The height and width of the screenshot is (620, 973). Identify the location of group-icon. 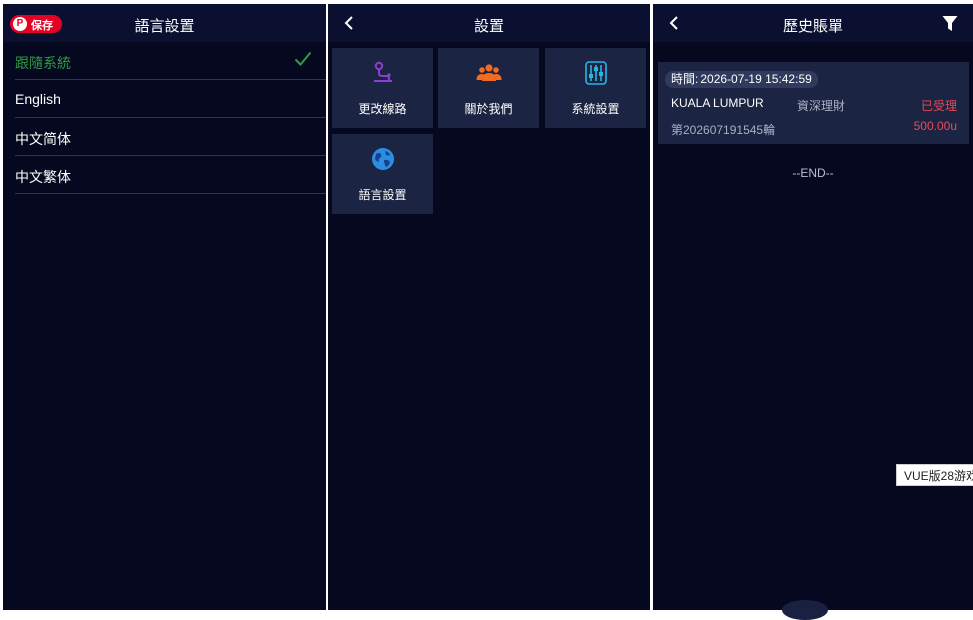
(488, 73).